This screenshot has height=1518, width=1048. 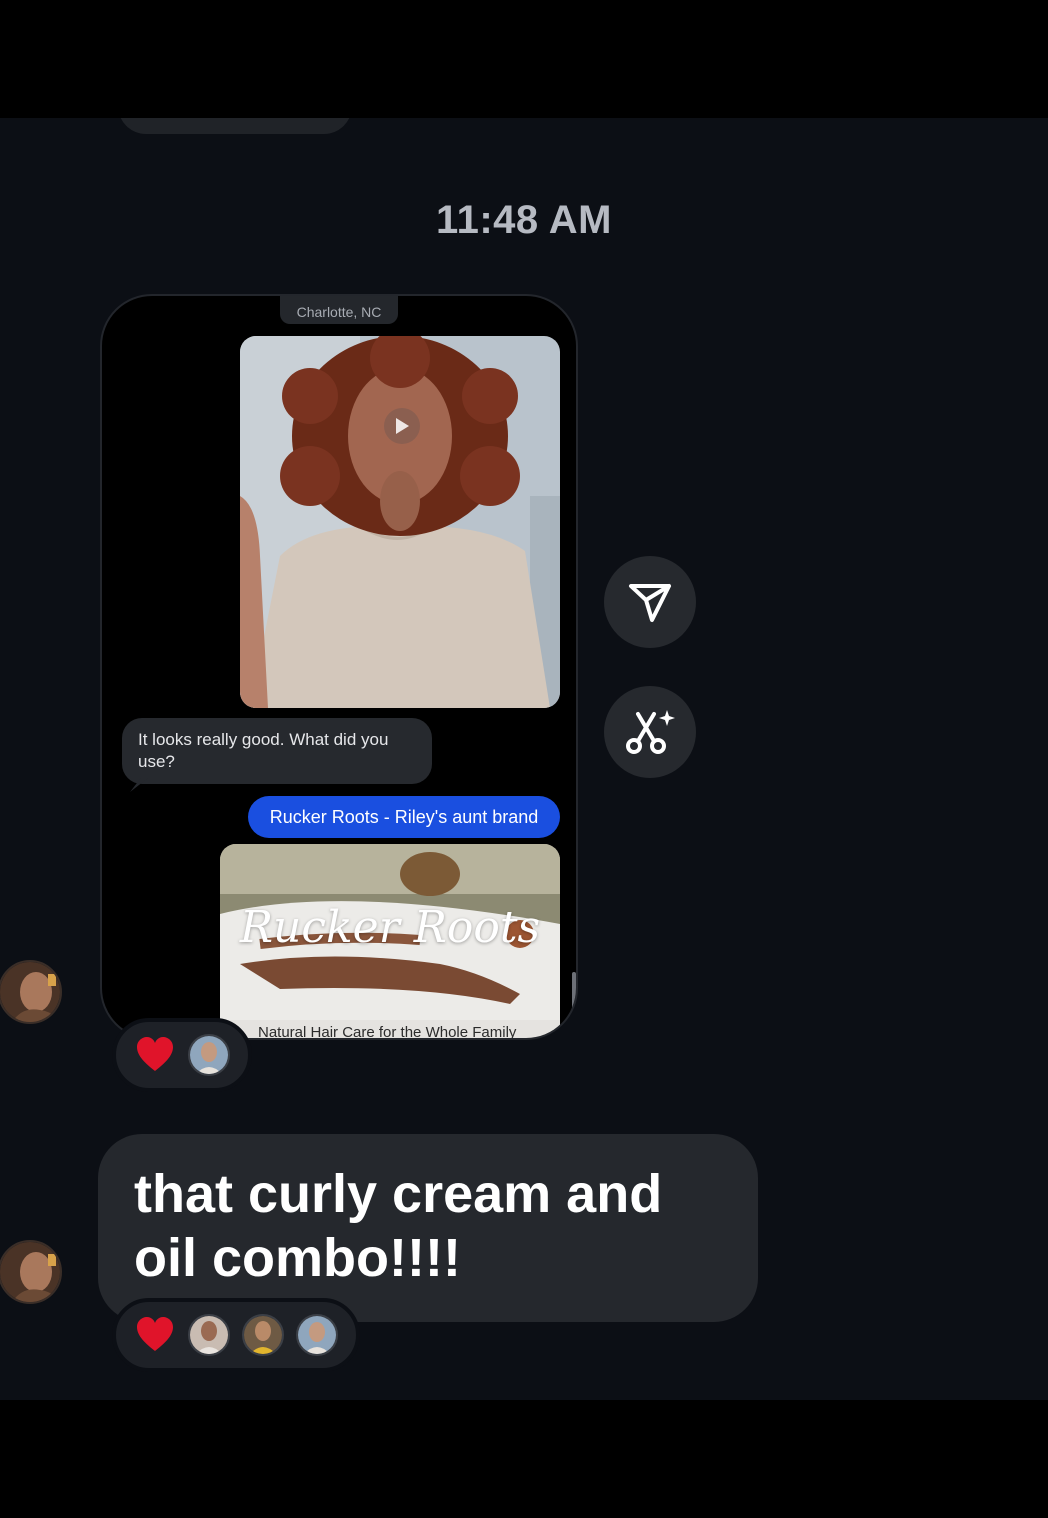 I want to click on scroll-indicator, so click(x=574, y=992).